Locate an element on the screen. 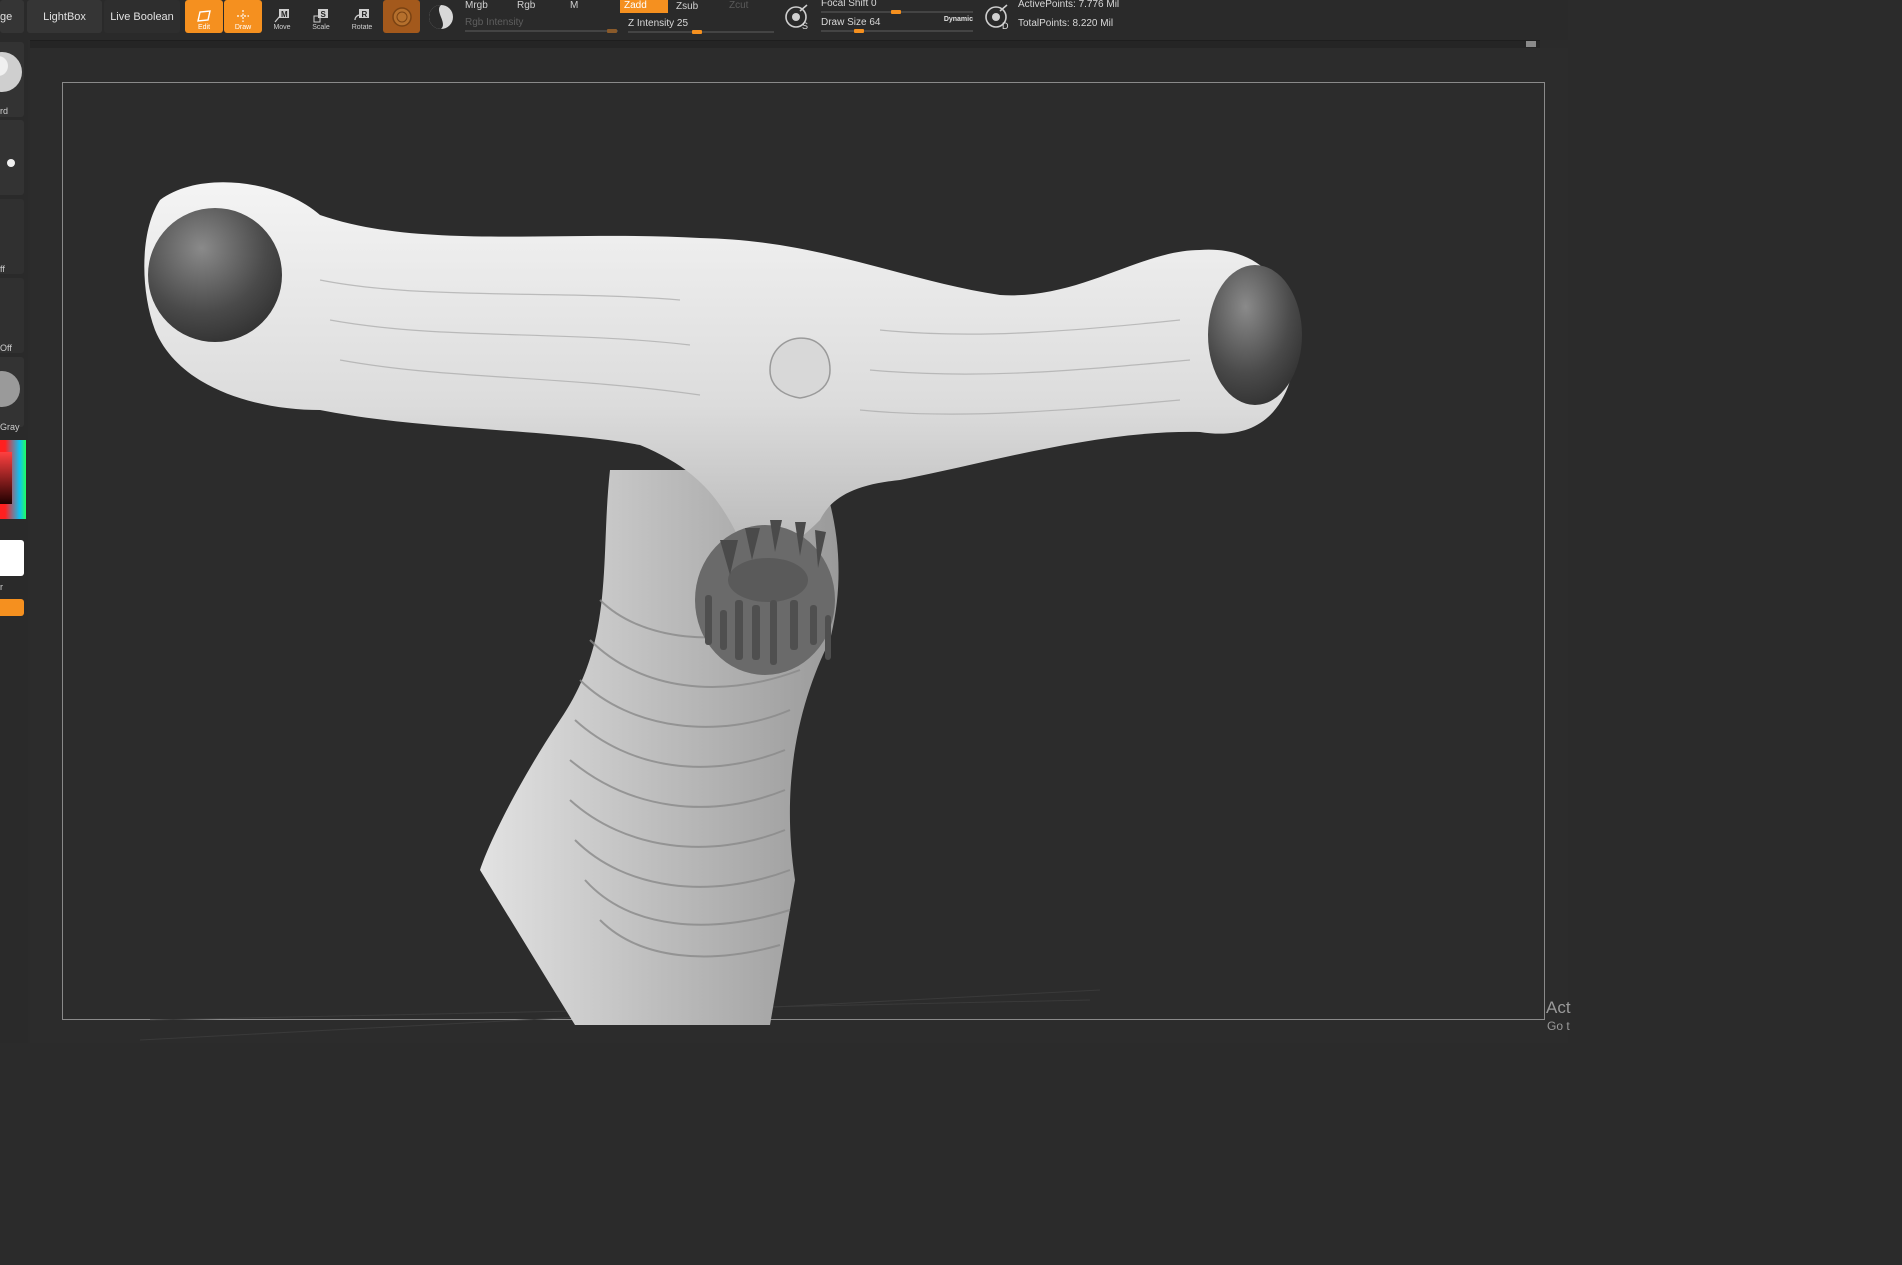 Image resolution: width=1902 pixels, height=1265 pixels. model-right-eye is located at coordinates (1255, 335).